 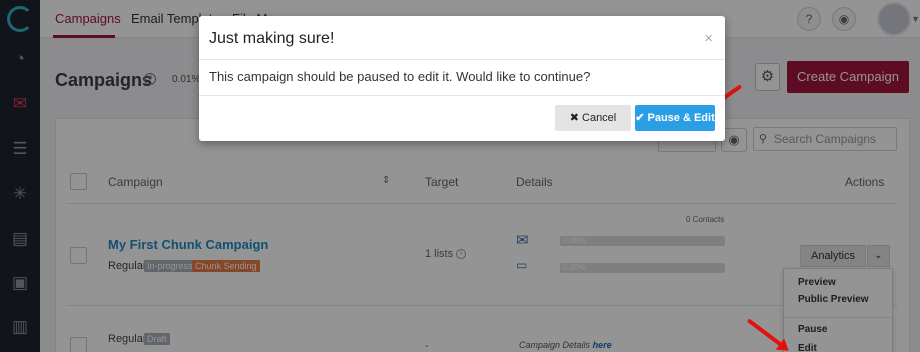 What do you see at coordinates (675, 118) in the screenshot?
I see `pause-and-edit-button: ✔ Pause & Edit` at bounding box center [675, 118].